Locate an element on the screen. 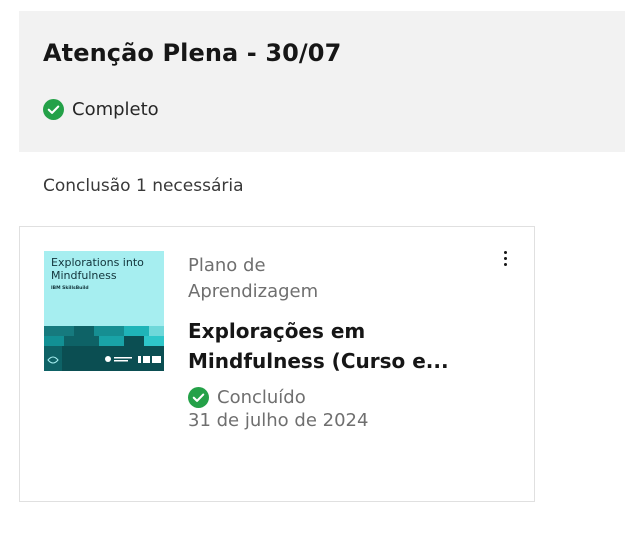 This screenshot has width=625, height=541. thumbnail-brand: IBM SkillsBuild is located at coordinates (70, 288).